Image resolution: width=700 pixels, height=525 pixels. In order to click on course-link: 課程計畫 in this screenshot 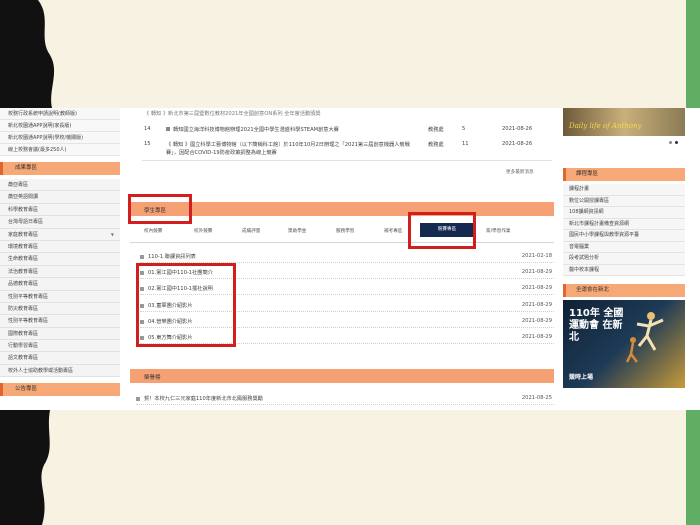, I will do `click(624, 190)`.